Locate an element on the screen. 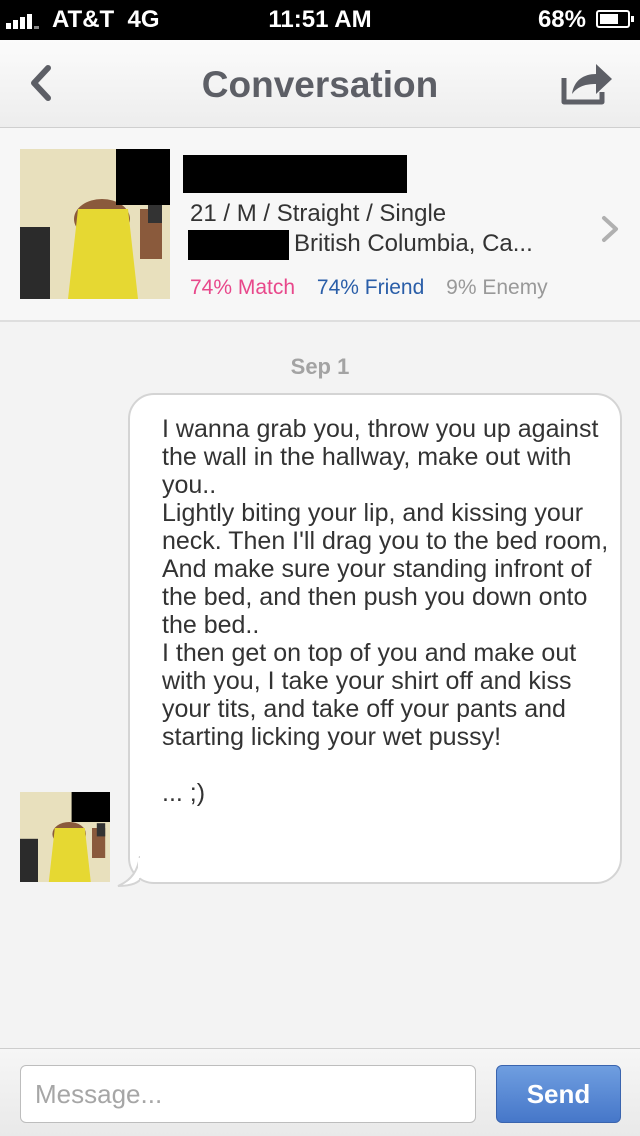 Image resolution: width=640 pixels, height=1136 pixels. sender-avatar is located at coordinates (65, 837).